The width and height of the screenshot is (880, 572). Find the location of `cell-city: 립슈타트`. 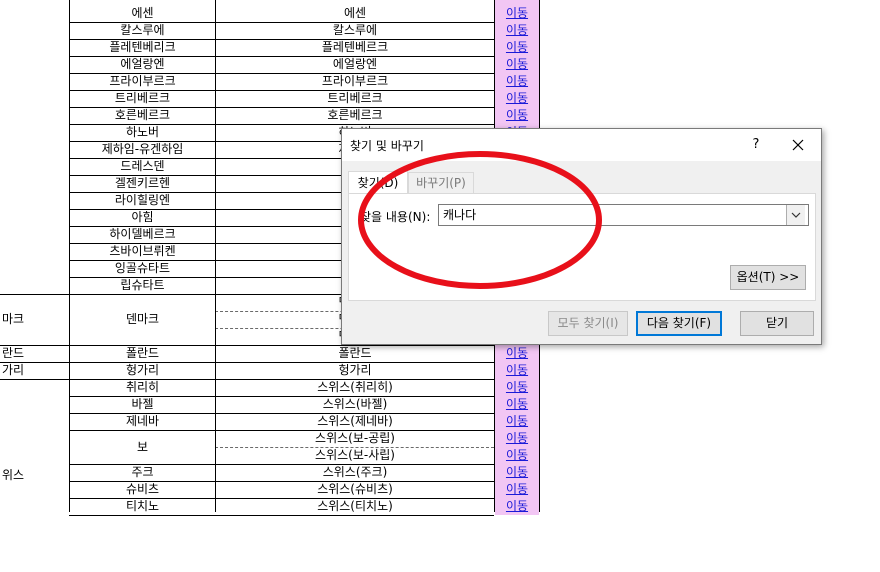

cell-city: 립슈타트 is located at coordinates (142, 285).